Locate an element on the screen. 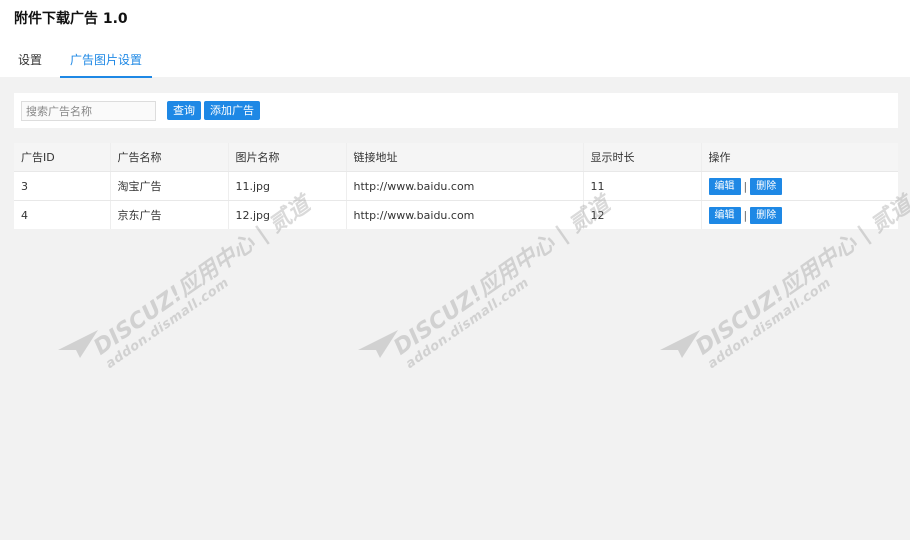  cell-duration: 11 is located at coordinates (642, 186).